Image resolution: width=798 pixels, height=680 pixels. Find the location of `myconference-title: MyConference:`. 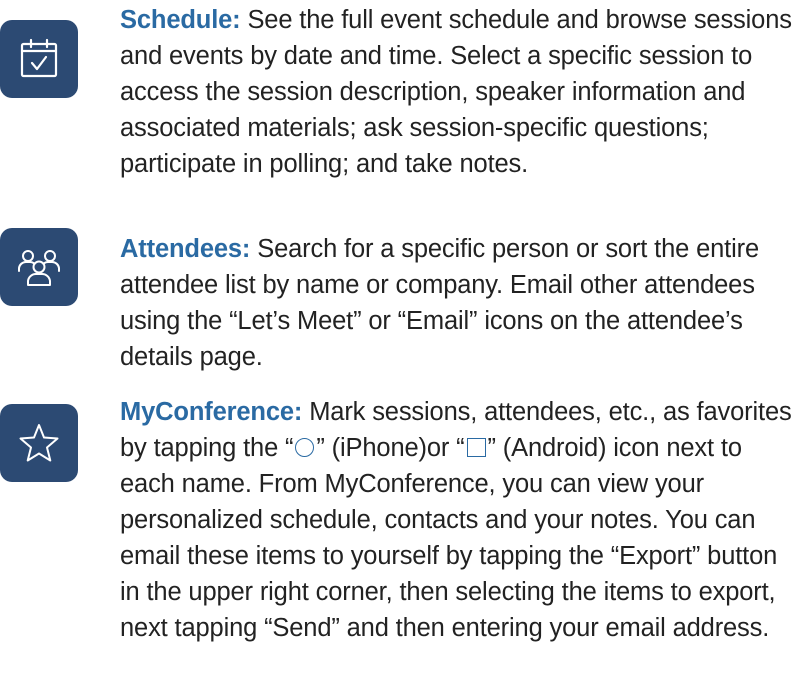

myconference-title: MyConference: is located at coordinates (211, 412).